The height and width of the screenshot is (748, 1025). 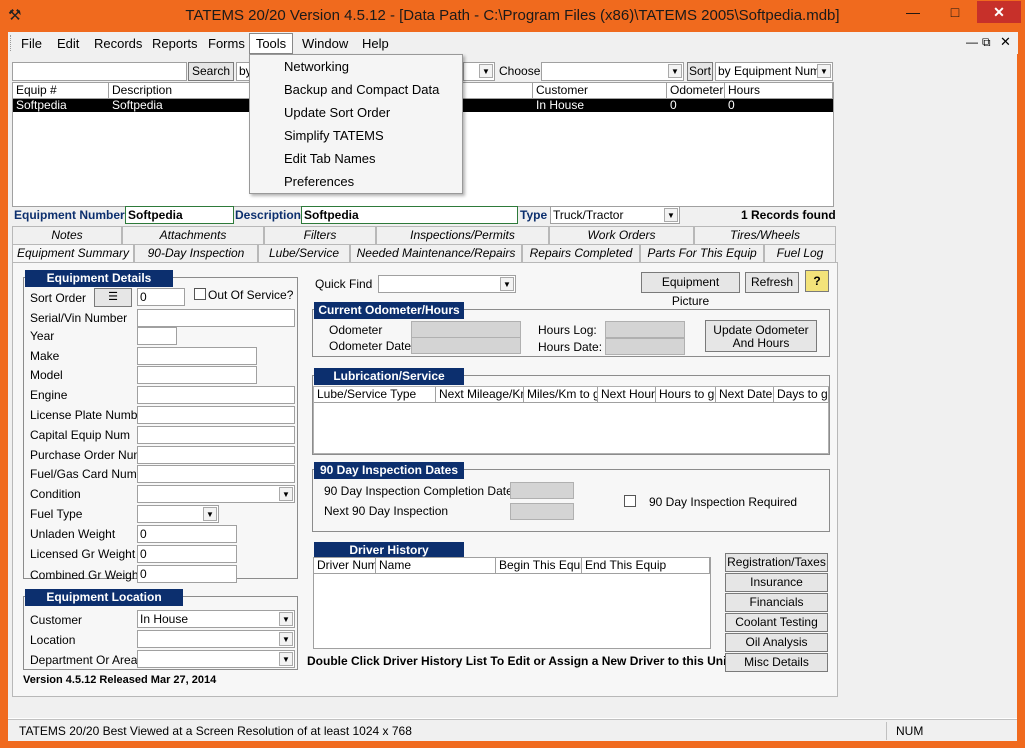 What do you see at coordinates (375, 395) in the screenshot?
I see `lube-col-type: Lube/Service Type` at bounding box center [375, 395].